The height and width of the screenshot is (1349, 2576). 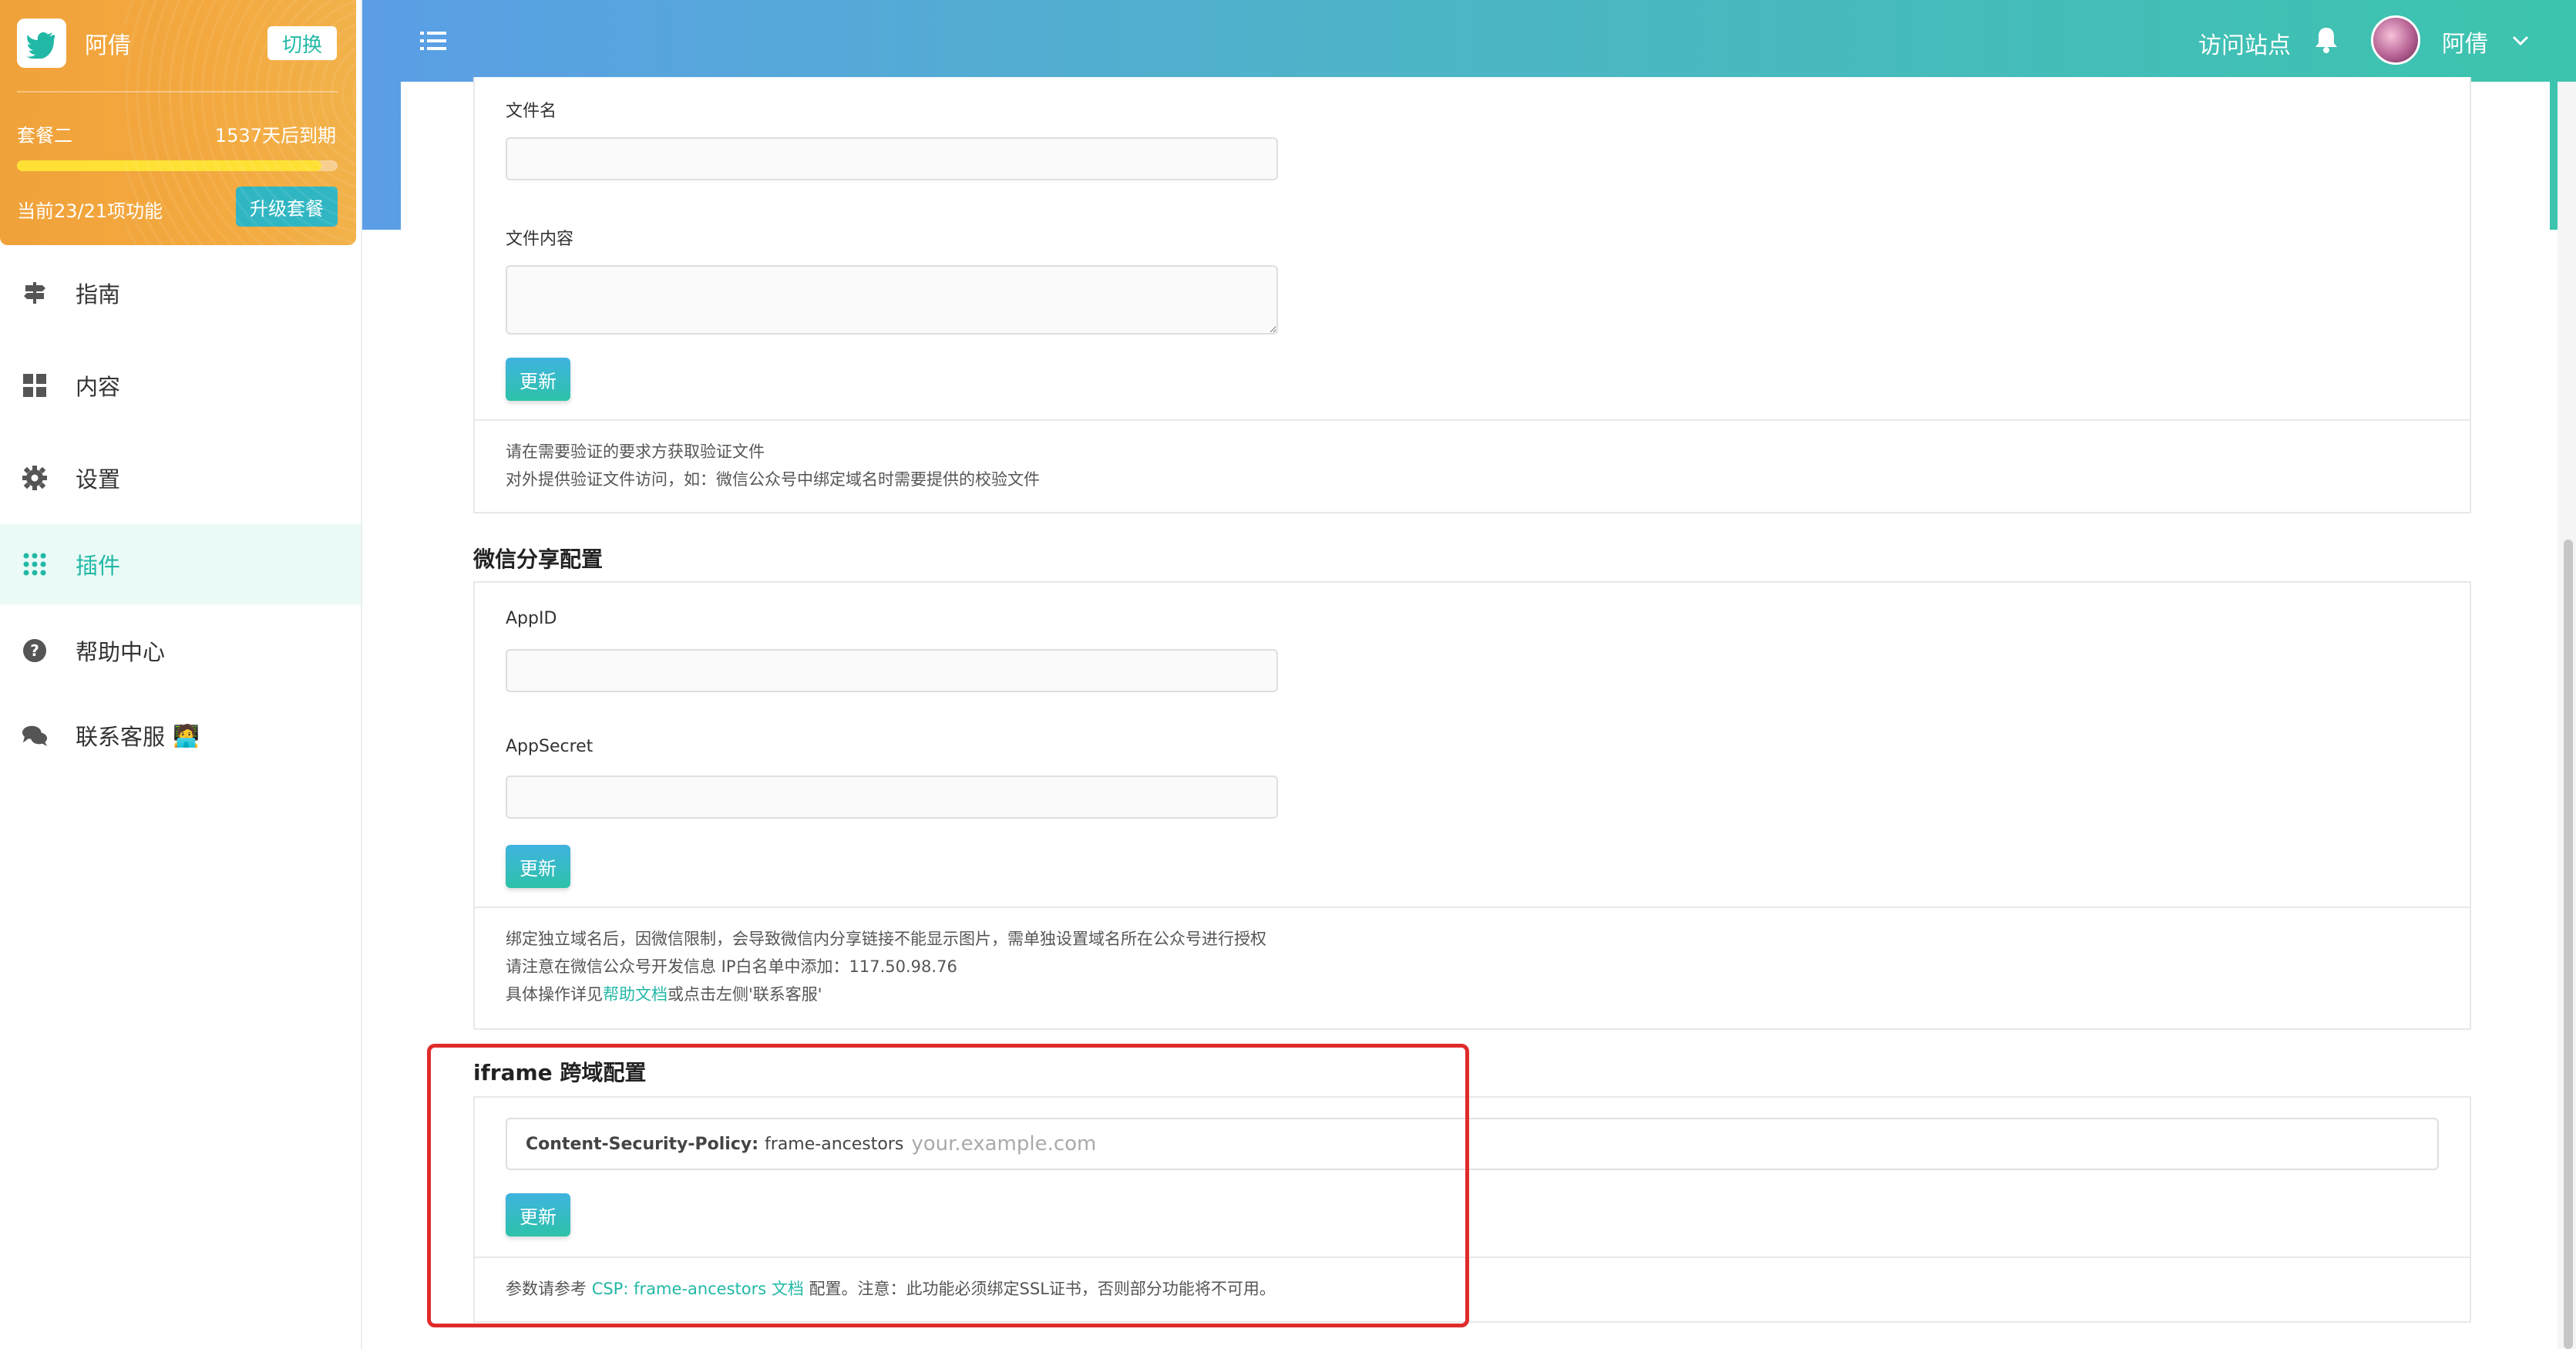 I want to click on bird-icon, so click(x=40, y=45).